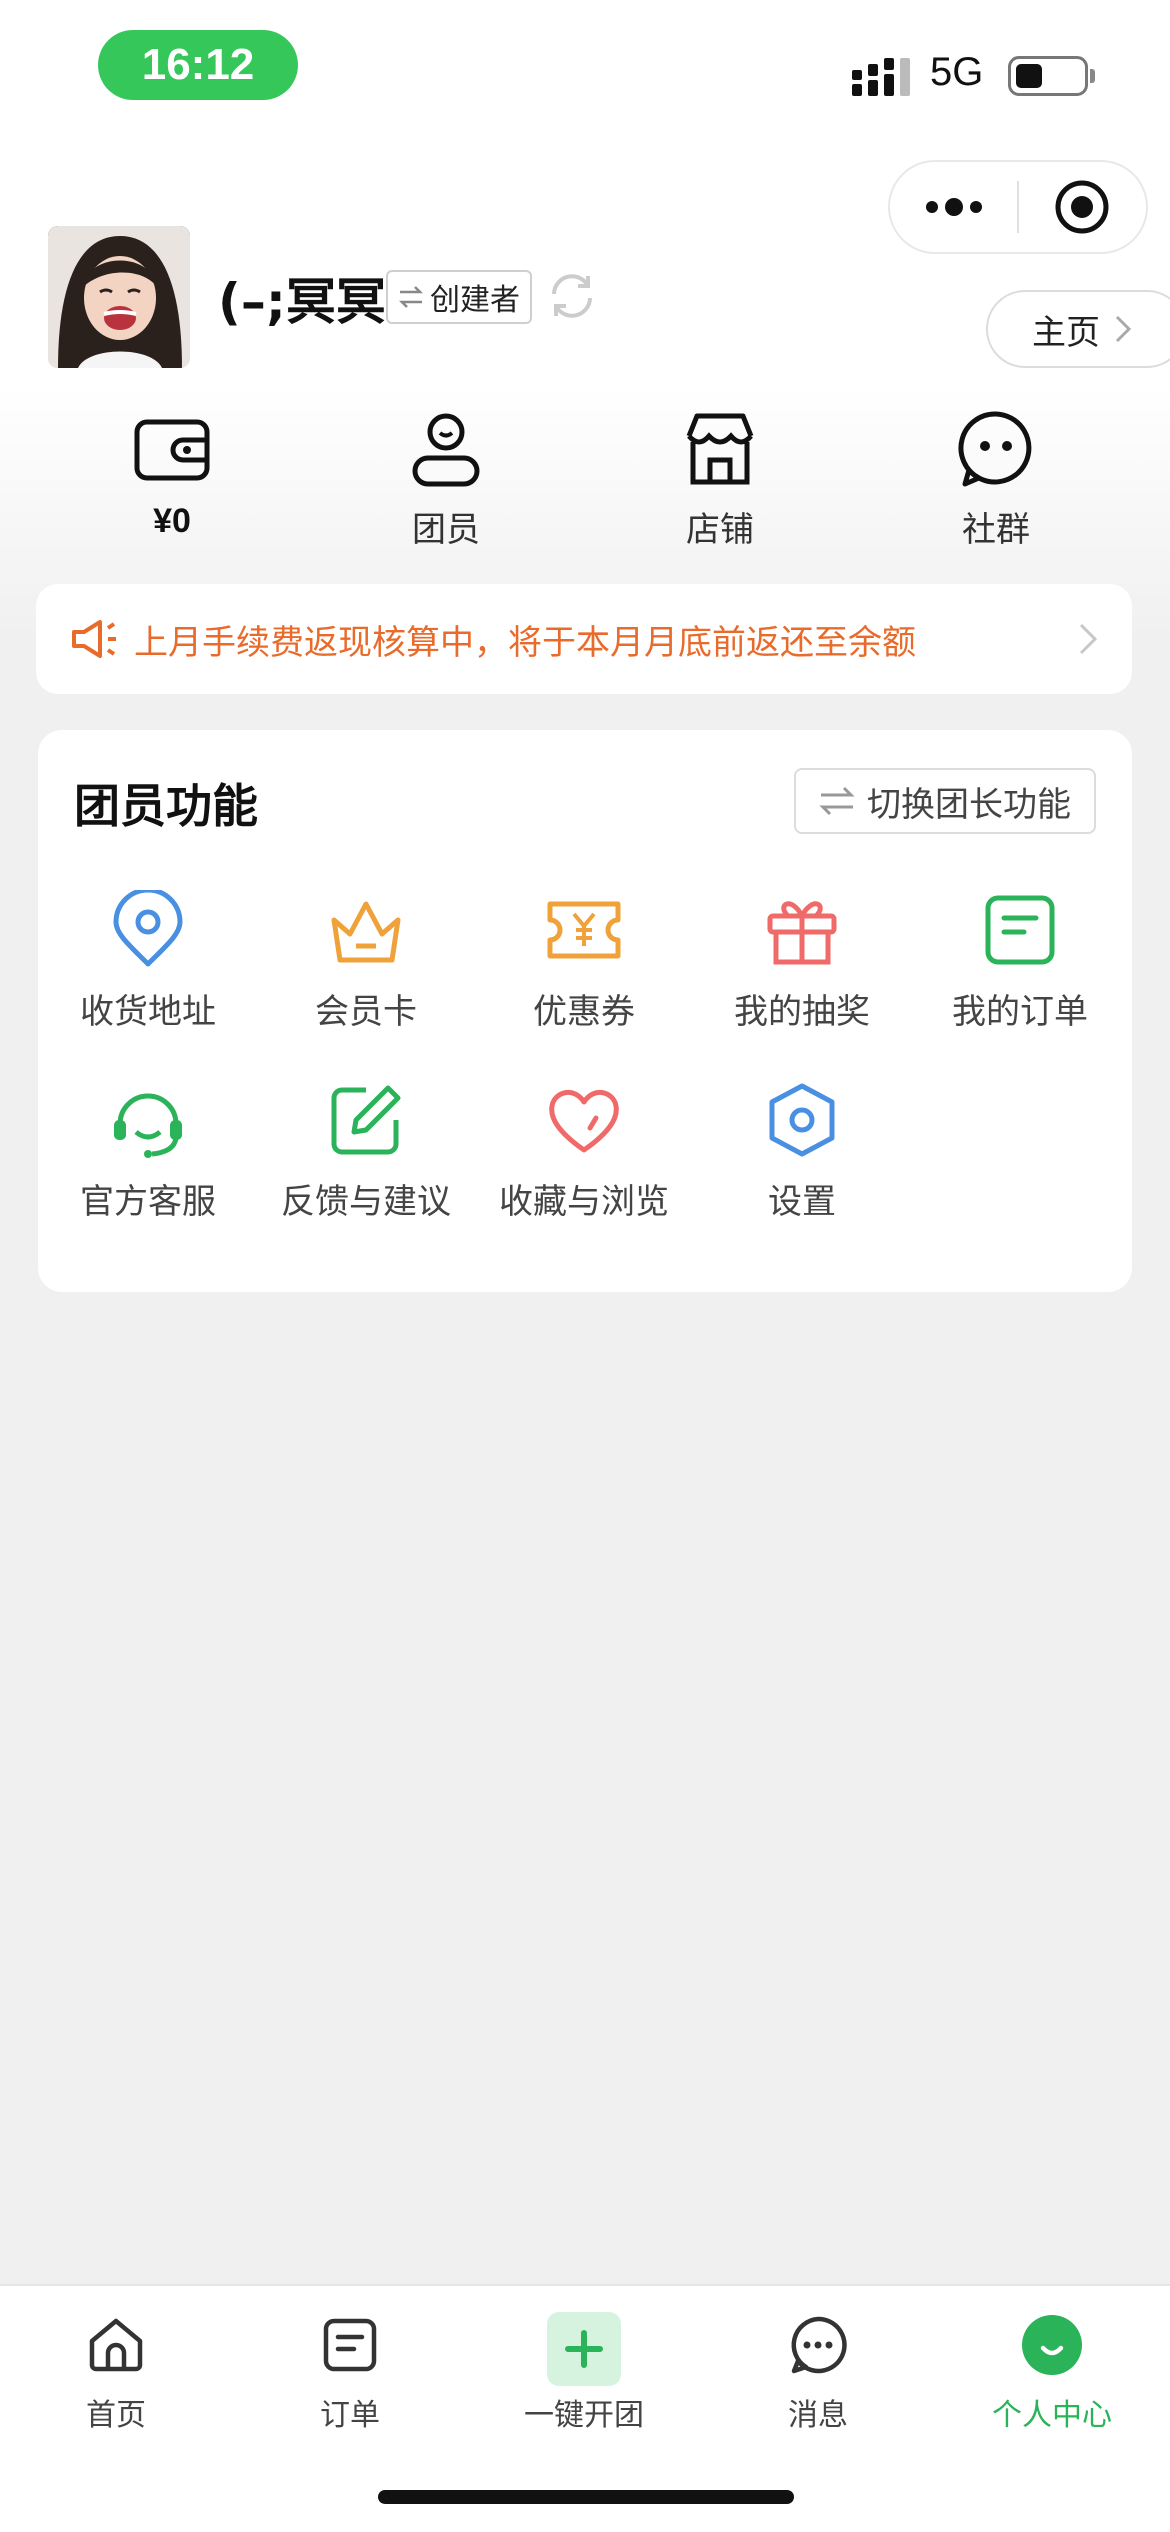 This screenshot has height=2532, width=1170. Describe the element at coordinates (446, 530) in the screenshot. I see `members-label: 团员` at that location.